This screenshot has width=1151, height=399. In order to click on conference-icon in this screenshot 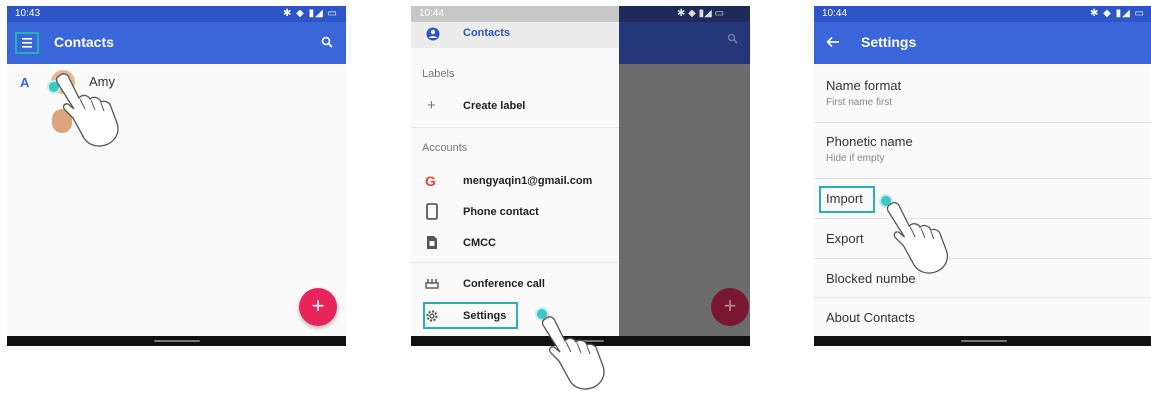, I will do `click(432, 284)`.